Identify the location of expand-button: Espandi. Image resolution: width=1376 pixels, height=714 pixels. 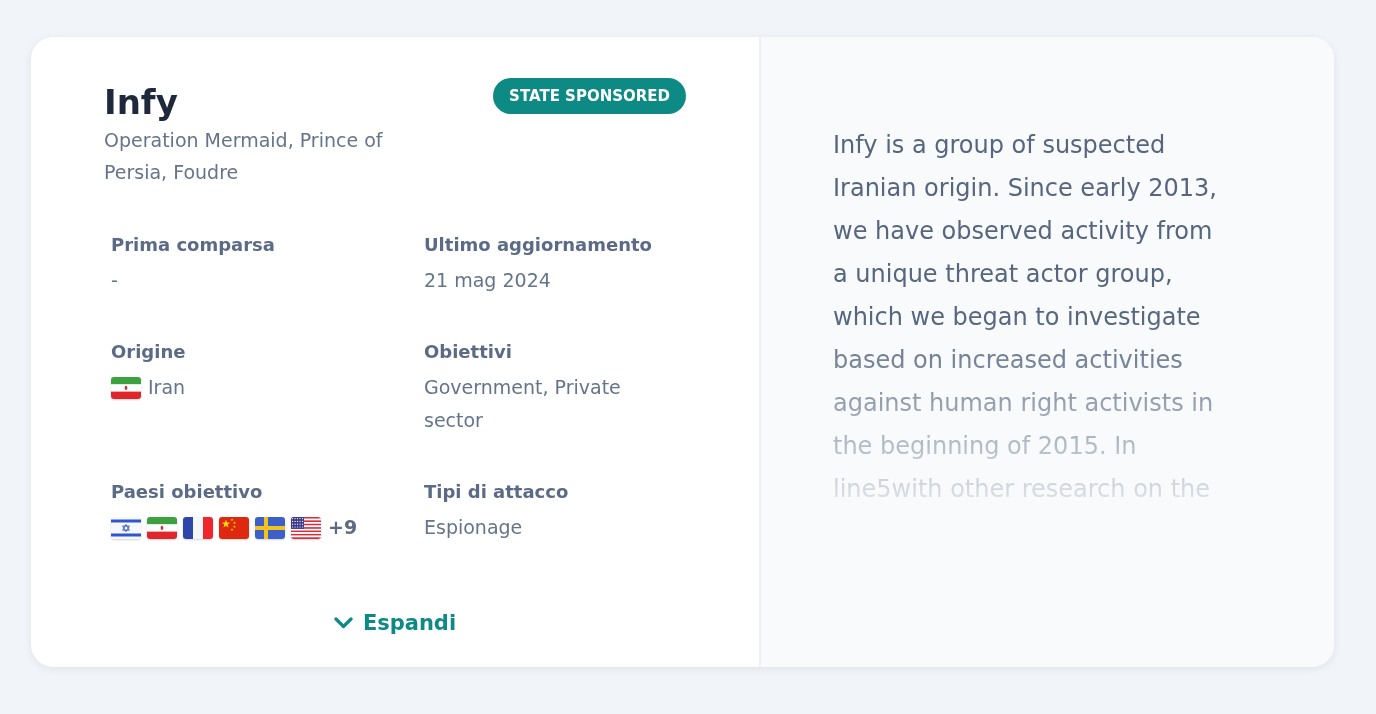
(395, 623).